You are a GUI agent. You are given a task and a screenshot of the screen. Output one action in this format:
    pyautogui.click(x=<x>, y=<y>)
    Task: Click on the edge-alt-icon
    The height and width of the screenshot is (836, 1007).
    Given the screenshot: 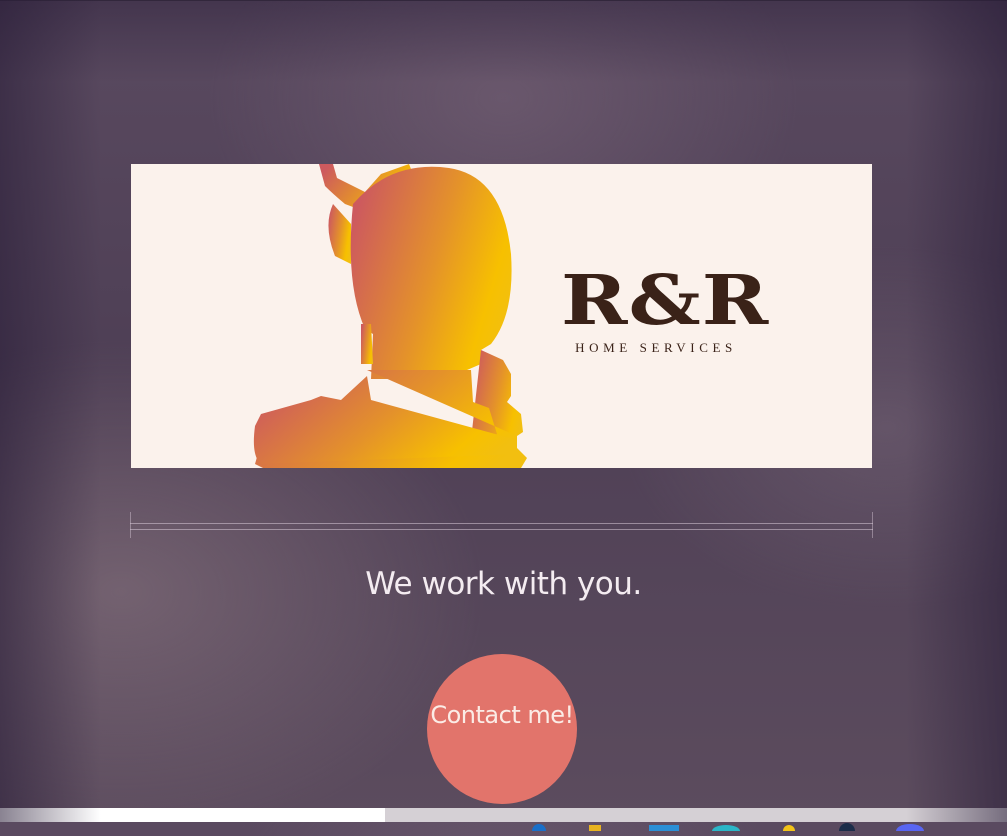 What is the action you would take?
    pyautogui.click(x=725, y=827)
    